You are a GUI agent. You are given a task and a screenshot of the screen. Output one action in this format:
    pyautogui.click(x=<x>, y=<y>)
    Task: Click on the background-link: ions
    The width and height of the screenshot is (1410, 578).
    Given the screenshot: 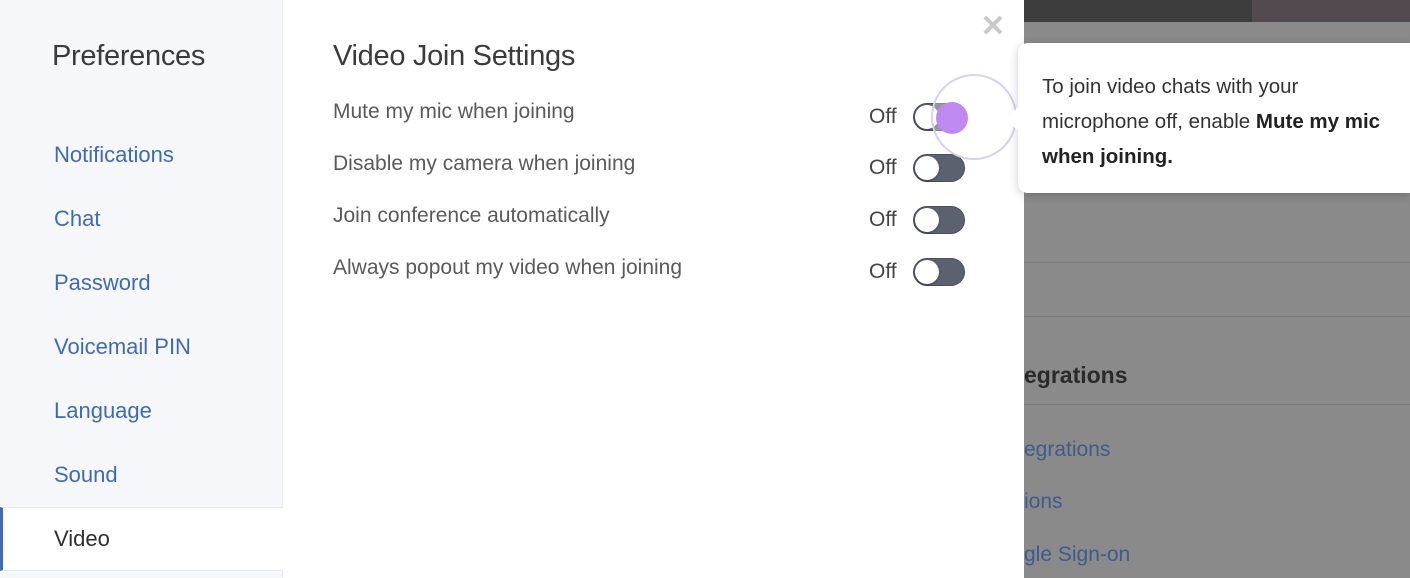 What is the action you would take?
    pyautogui.click(x=1043, y=502)
    